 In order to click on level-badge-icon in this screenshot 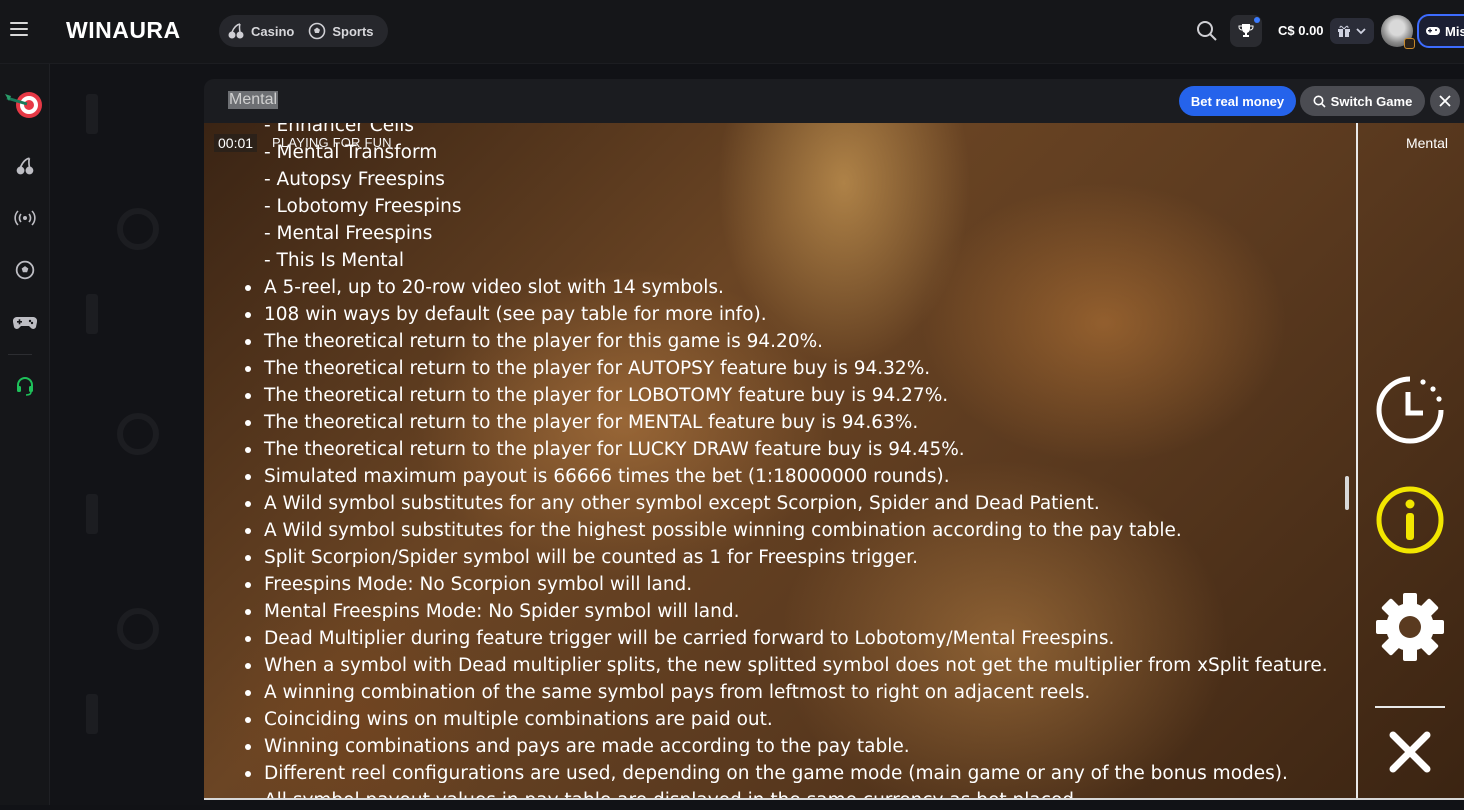, I will do `click(1409, 43)`.